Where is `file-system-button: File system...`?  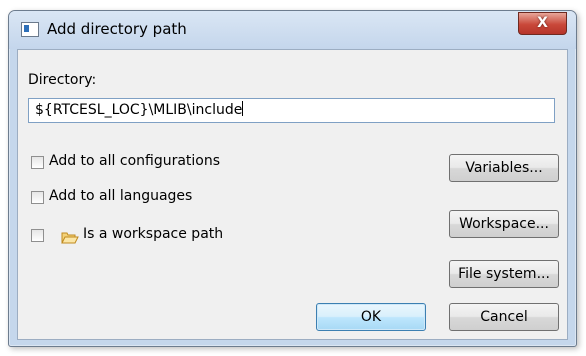 file-system-button: File system... is located at coordinates (504, 274).